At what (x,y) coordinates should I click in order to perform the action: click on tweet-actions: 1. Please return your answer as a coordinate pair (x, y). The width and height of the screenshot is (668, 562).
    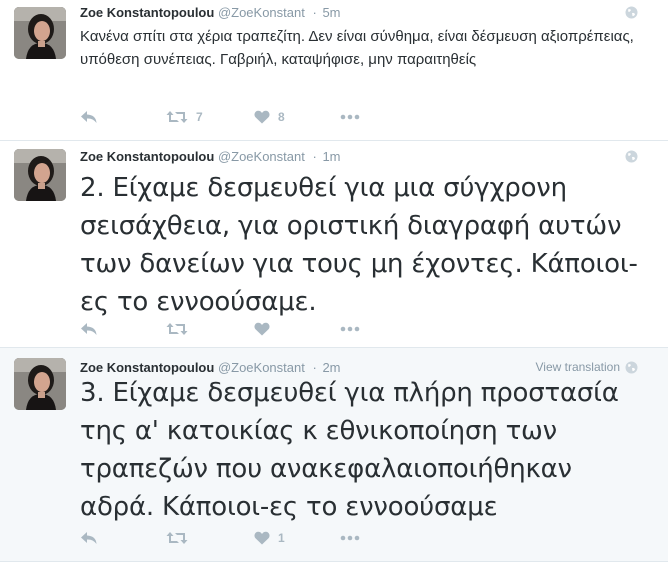
    Looking at the image, I should click on (225, 538).